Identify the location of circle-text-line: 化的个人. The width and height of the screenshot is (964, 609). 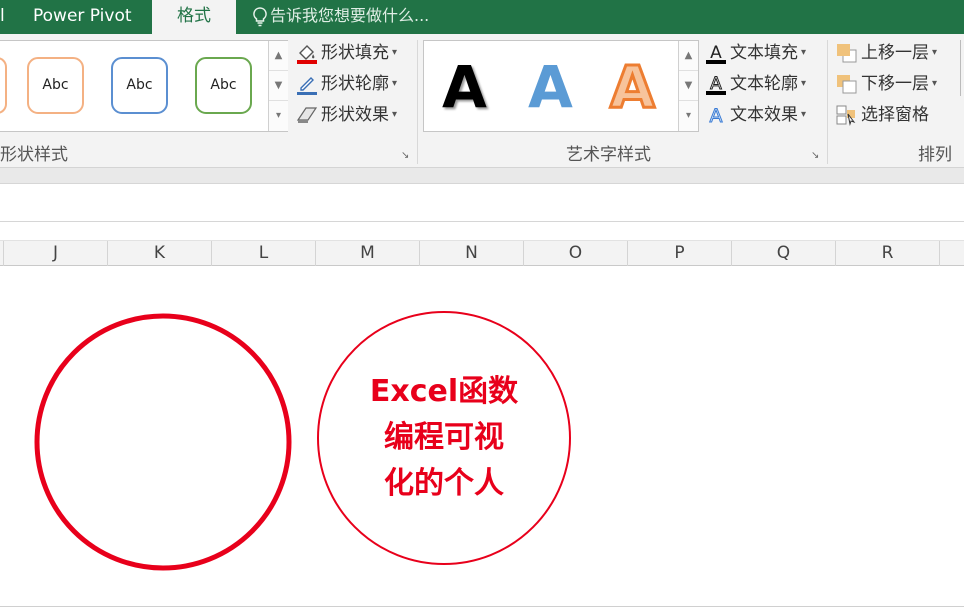
(444, 483).